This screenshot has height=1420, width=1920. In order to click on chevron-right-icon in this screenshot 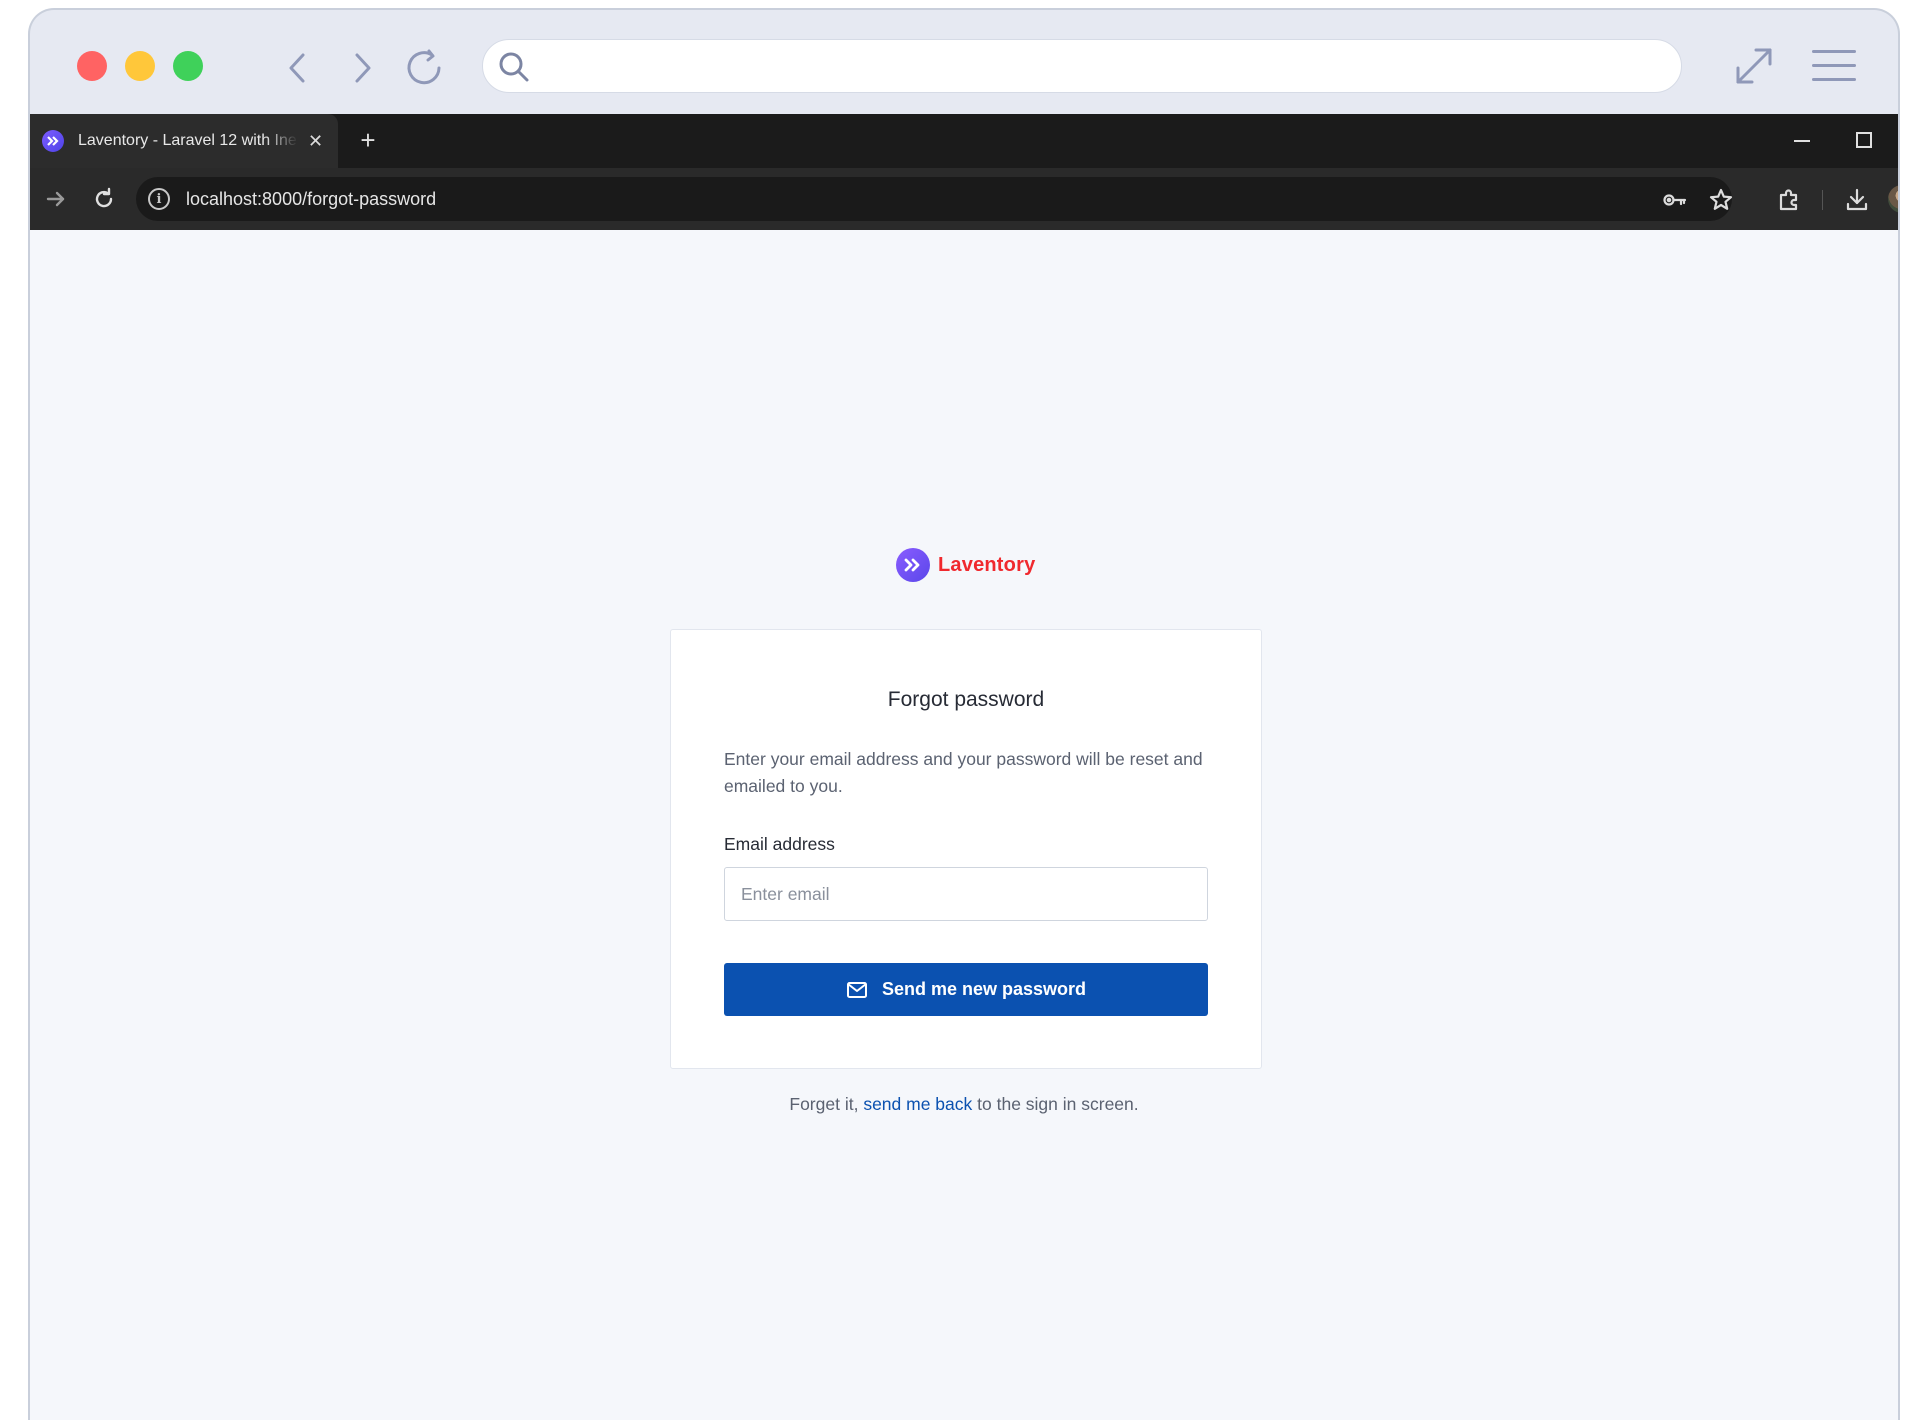, I will do `click(363, 68)`.